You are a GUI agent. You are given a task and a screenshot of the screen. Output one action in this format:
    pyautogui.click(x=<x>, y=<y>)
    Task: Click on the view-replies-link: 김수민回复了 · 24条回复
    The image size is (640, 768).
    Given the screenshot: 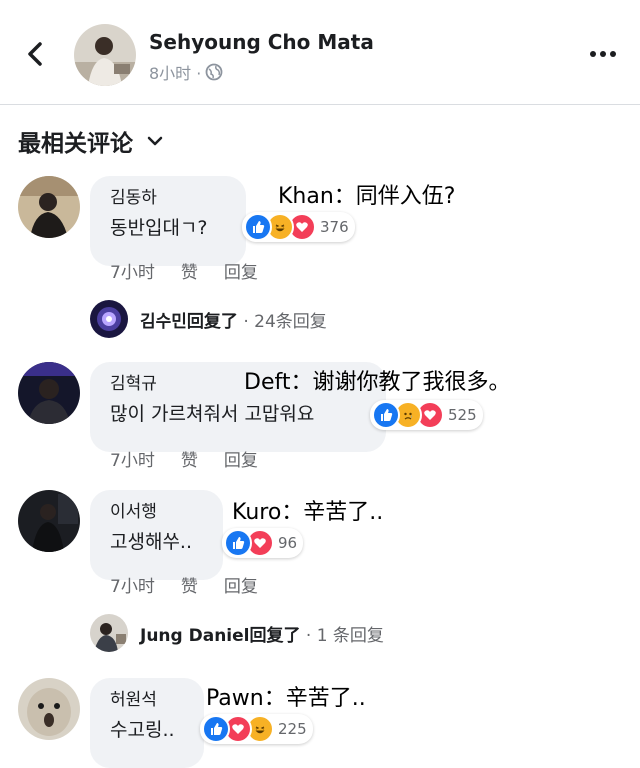 What is the action you would take?
    pyautogui.click(x=208, y=319)
    